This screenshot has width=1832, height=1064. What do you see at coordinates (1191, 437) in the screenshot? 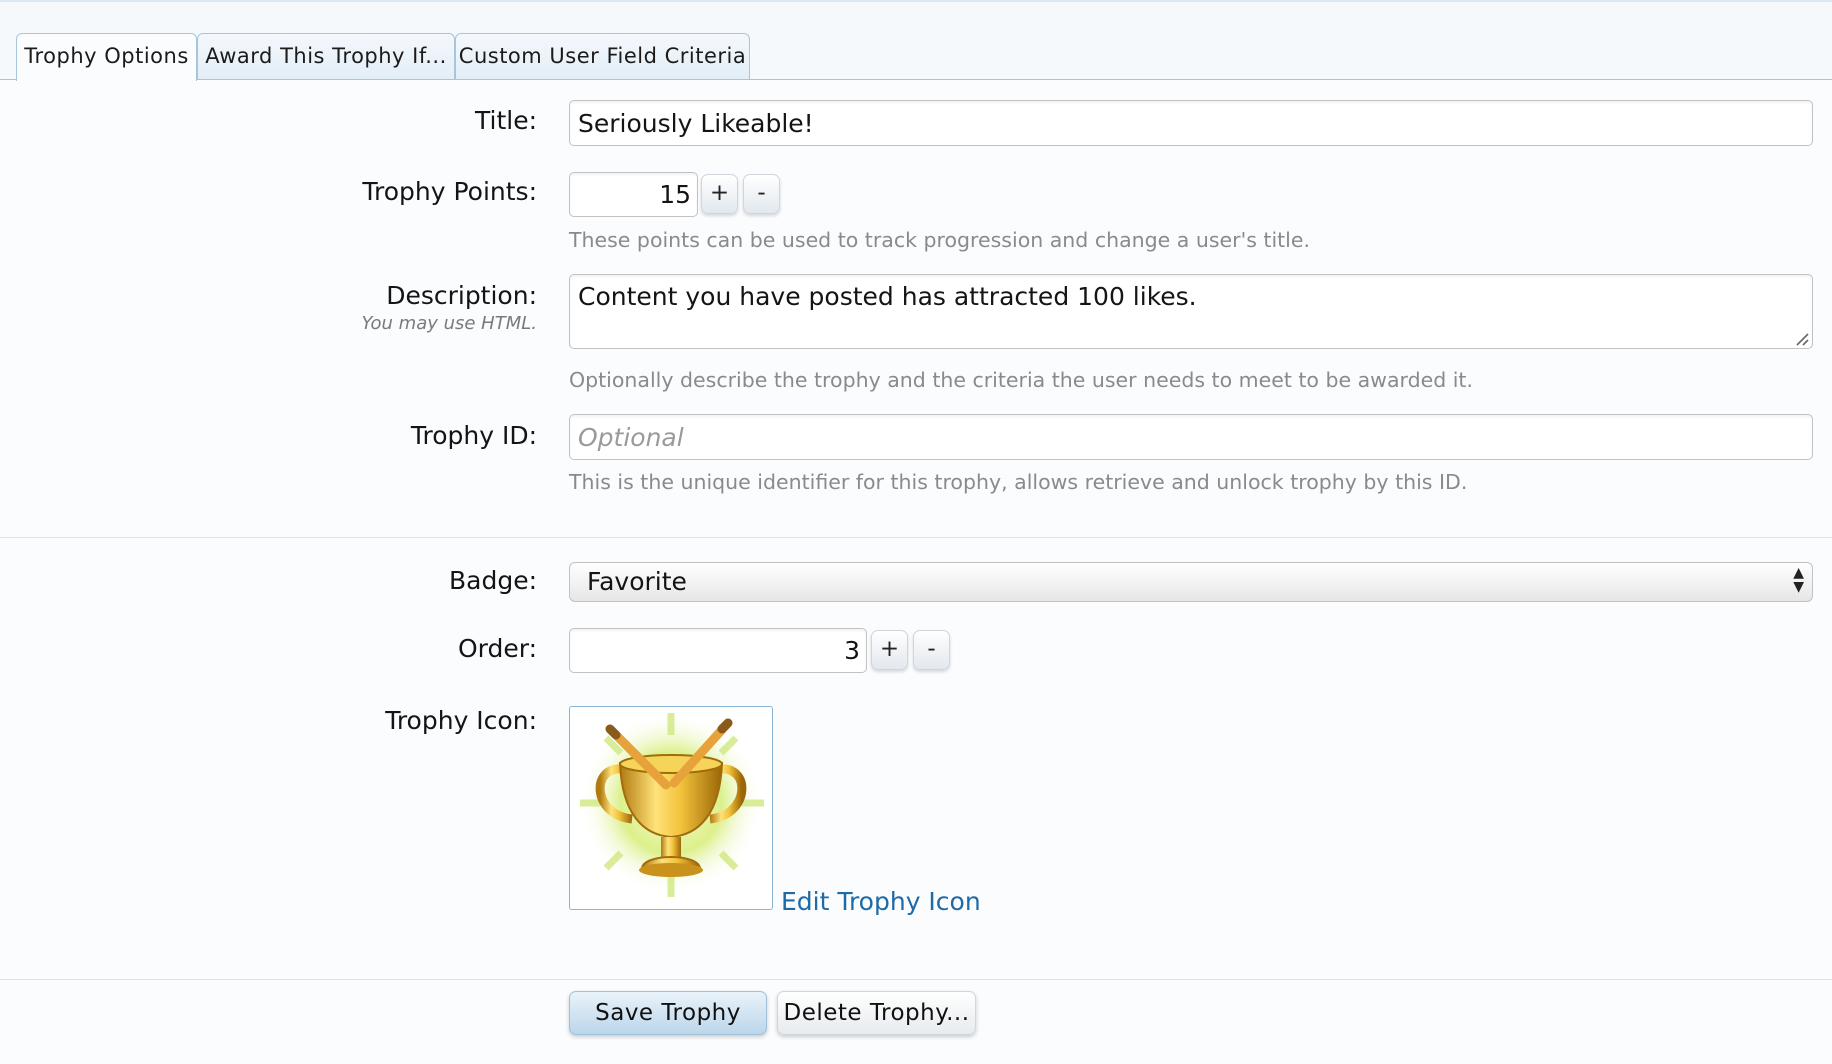
I see `trophy-id-input` at bounding box center [1191, 437].